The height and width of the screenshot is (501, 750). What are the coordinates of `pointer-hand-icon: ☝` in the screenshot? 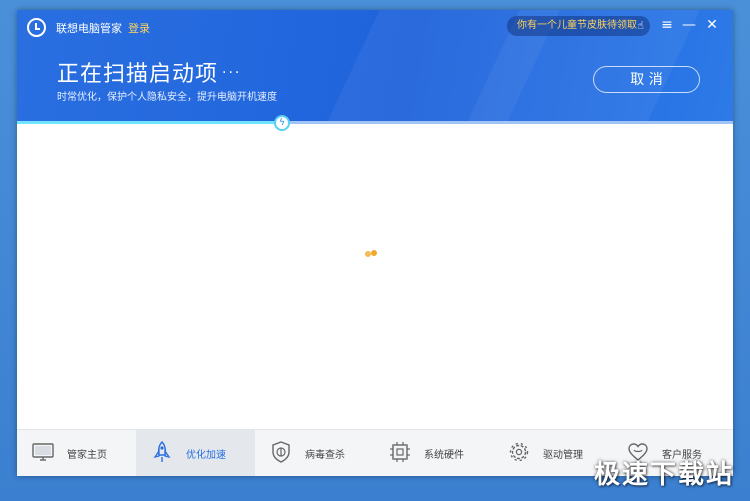 It's located at (640, 25).